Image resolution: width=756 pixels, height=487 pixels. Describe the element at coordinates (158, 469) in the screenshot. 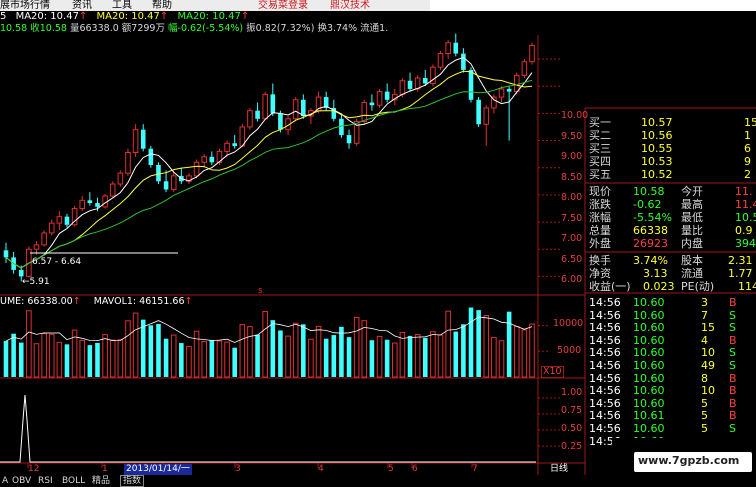

I see `date-cursor-label: 2013/01/14/一` at that location.